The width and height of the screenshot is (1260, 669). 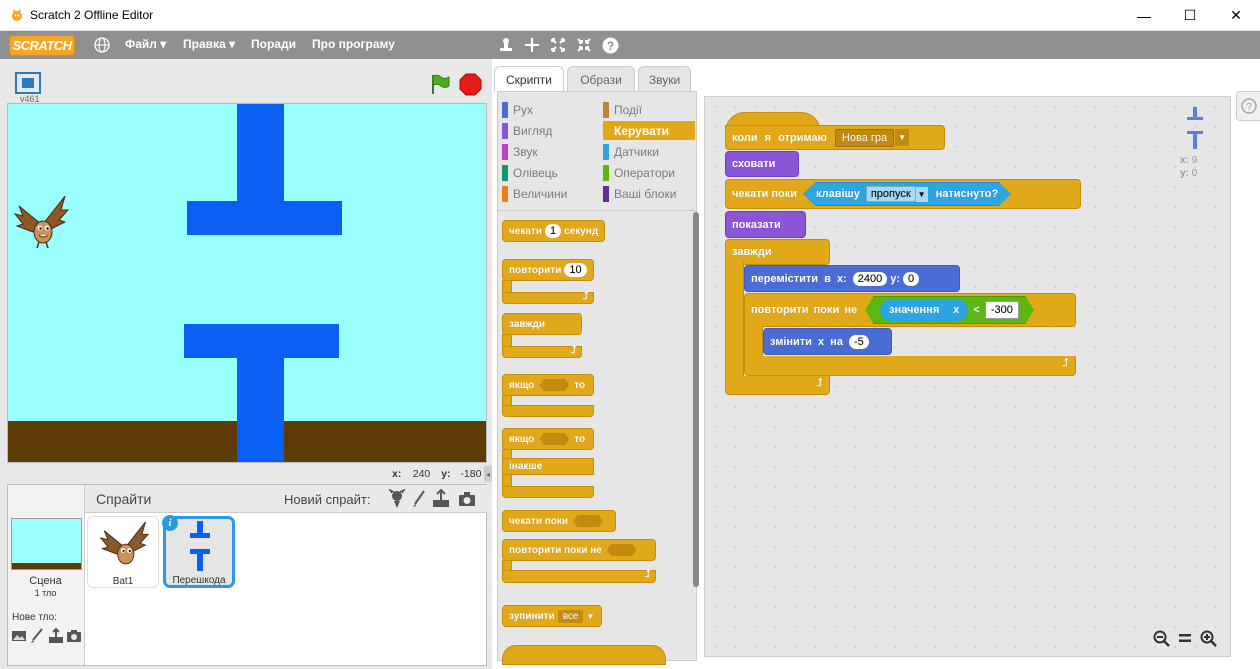 What do you see at coordinates (548, 411) in the screenshot?
I see `c-block-foot` at bounding box center [548, 411].